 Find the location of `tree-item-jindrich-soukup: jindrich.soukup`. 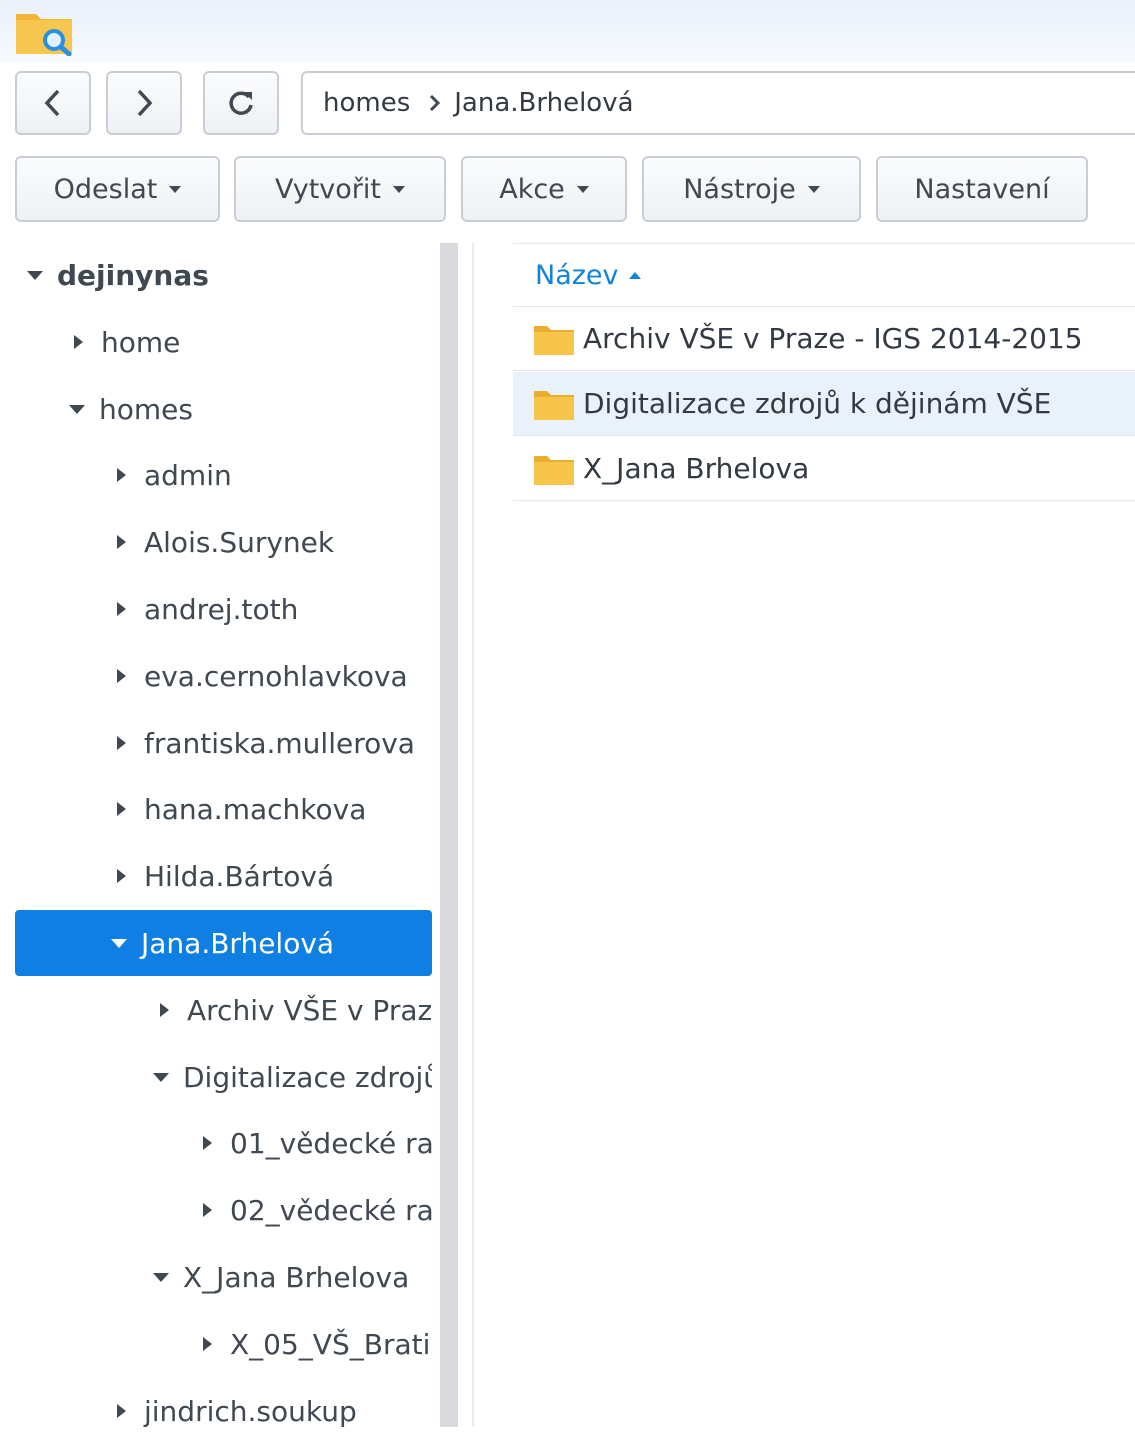

tree-item-jindrich-soukup: jindrich.soukup is located at coordinates (223, 1411).